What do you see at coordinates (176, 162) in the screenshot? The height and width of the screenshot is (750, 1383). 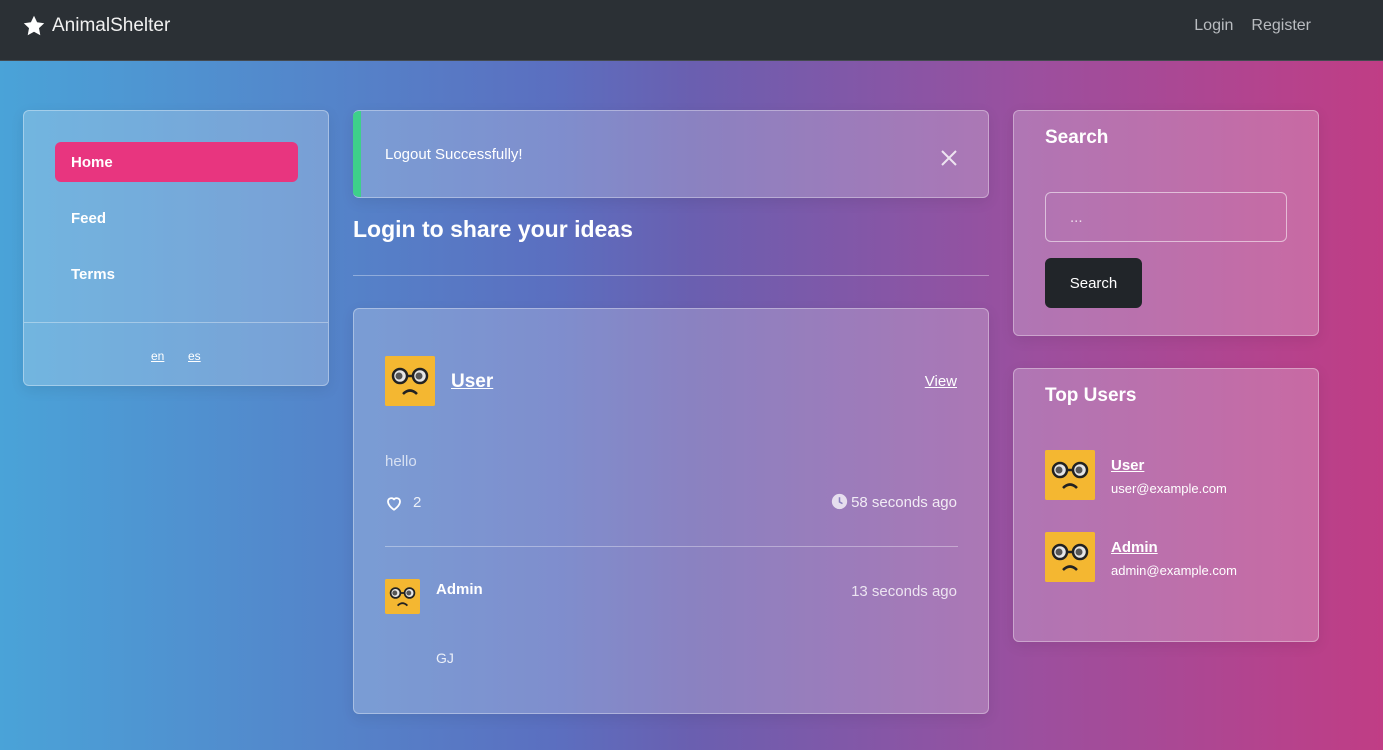 I see `sidebar-item-home: Home` at bounding box center [176, 162].